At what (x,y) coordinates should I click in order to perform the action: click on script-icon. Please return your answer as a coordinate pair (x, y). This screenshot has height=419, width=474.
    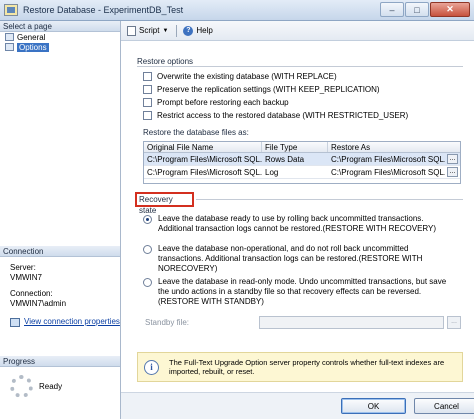
    Looking at the image, I should click on (131, 30).